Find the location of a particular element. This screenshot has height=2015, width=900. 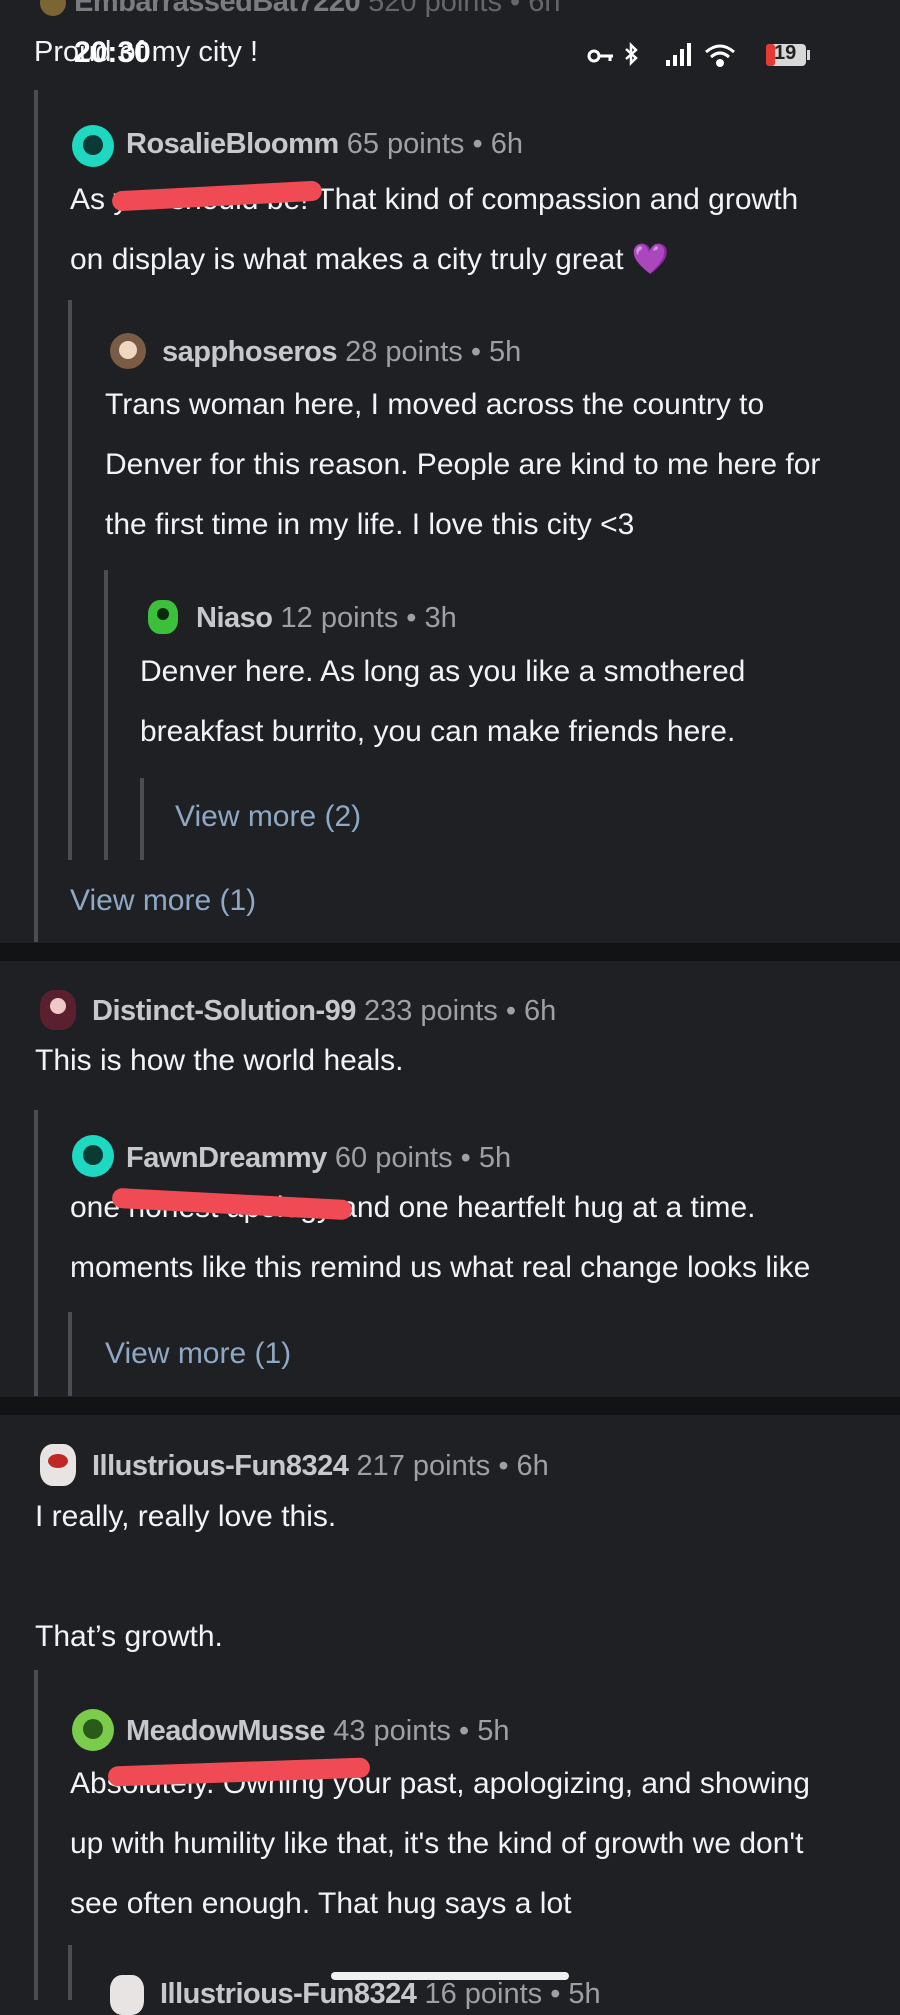

status-icons: 19 is located at coordinates (706, 55).